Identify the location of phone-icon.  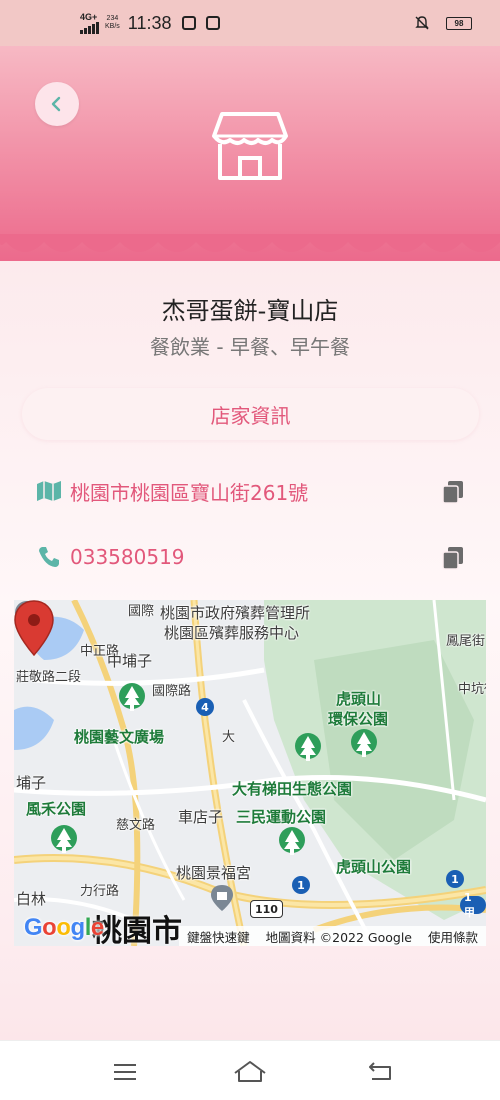
(49, 557).